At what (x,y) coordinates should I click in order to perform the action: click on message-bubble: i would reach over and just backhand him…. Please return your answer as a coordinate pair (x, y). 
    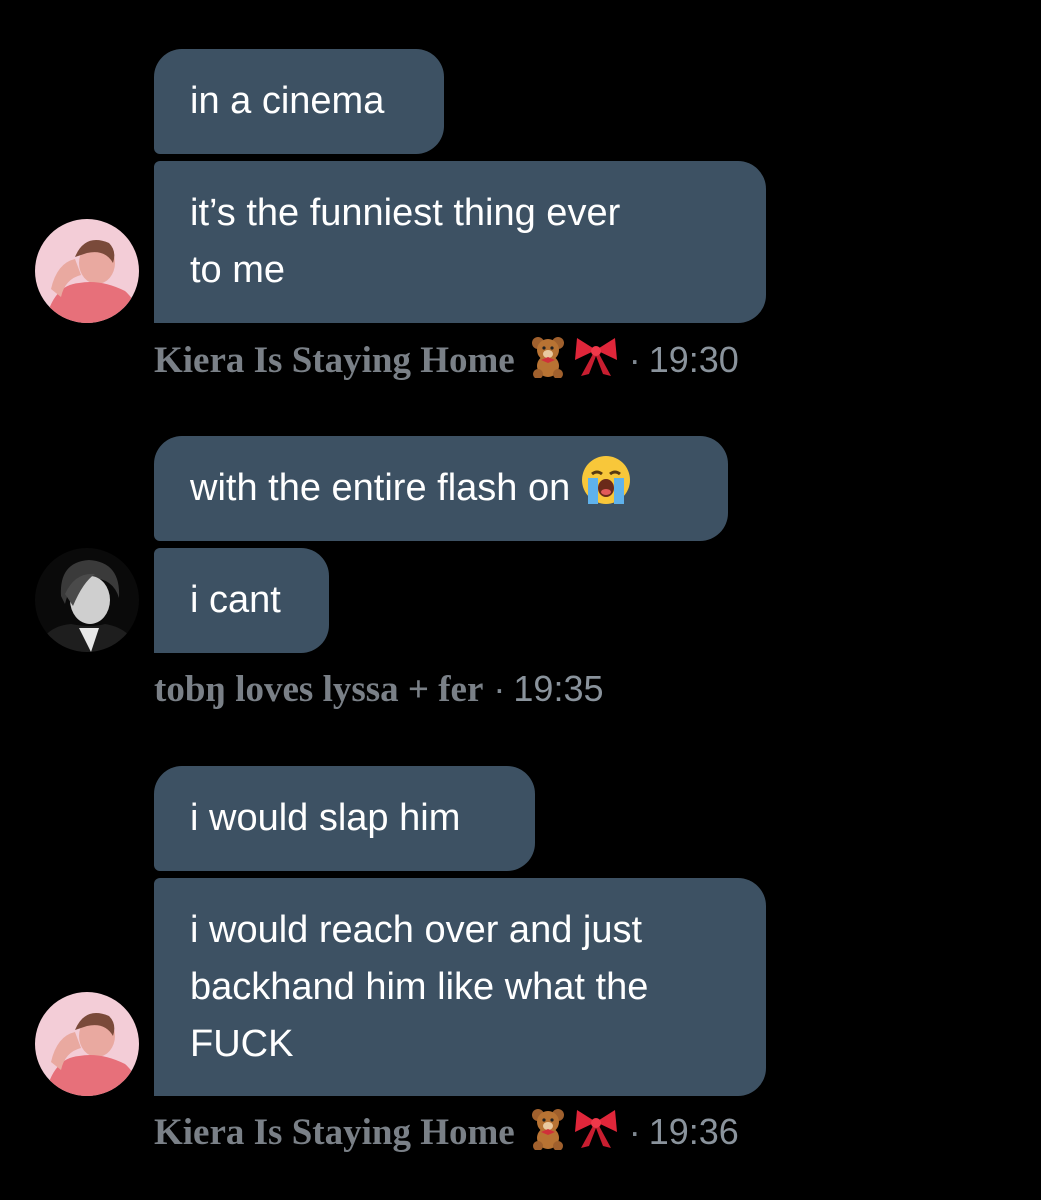
    Looking at the image, I should click on (460, 987).